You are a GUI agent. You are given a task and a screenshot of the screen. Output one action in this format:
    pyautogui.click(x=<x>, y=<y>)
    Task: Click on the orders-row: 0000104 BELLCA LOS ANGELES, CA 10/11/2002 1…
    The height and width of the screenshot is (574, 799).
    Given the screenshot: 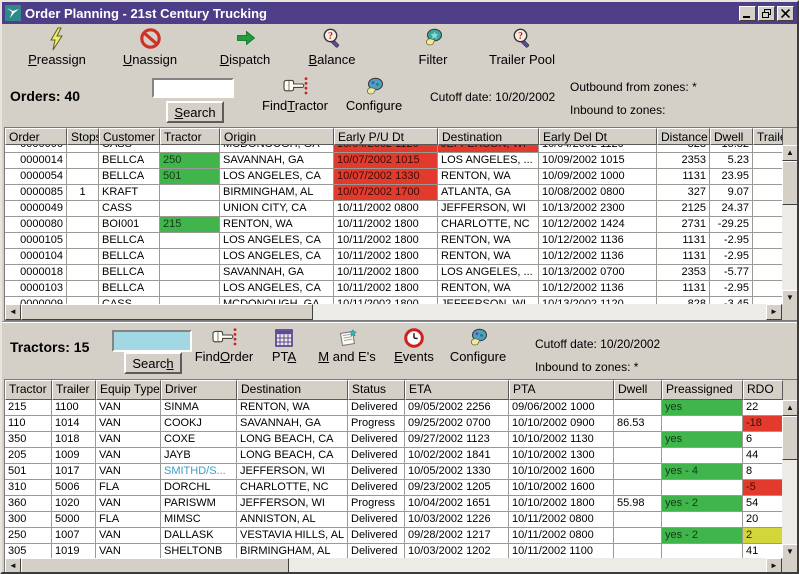 What is the action you would take?
    pyautogui.click(x=393, y=257)
    